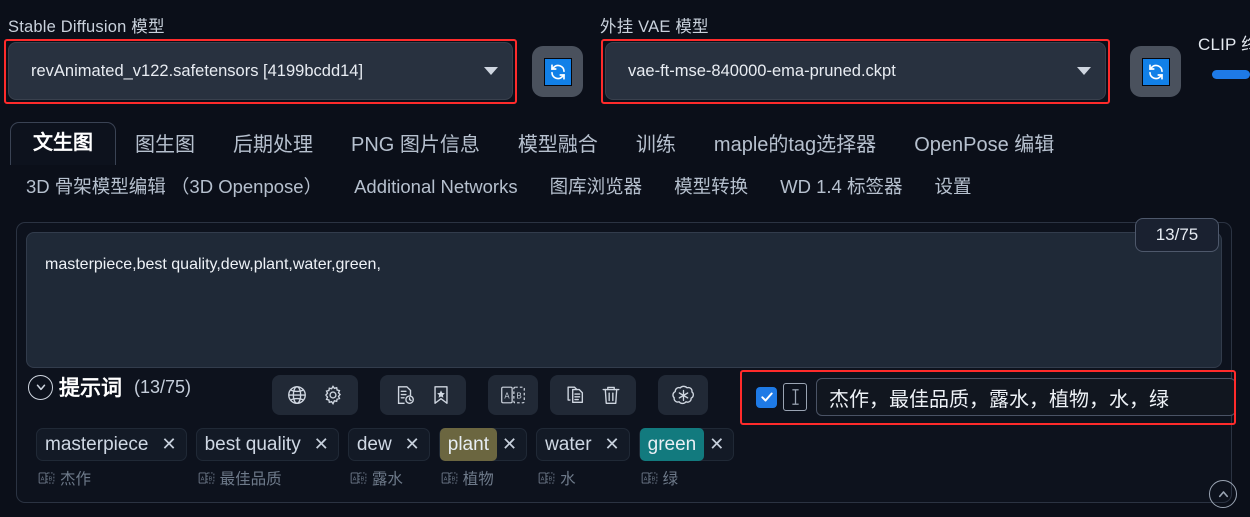 The width and height of the screenshot is (1250, 517). I want to click on tag-translation: A B 植物, so click(483, 478).